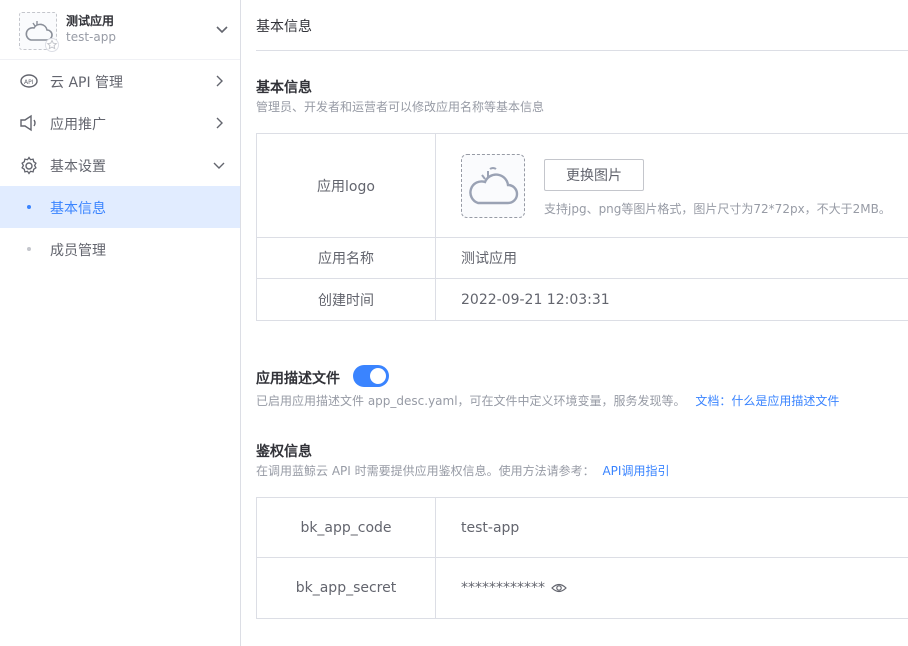  Describe the element at coordinates (503, 588) in the screenshot. I see `app-secret-value: ************` at that location.